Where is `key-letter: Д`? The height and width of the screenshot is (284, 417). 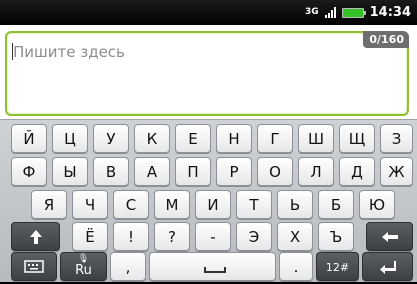 key-letter: Д is located at coordinates (357, 171).